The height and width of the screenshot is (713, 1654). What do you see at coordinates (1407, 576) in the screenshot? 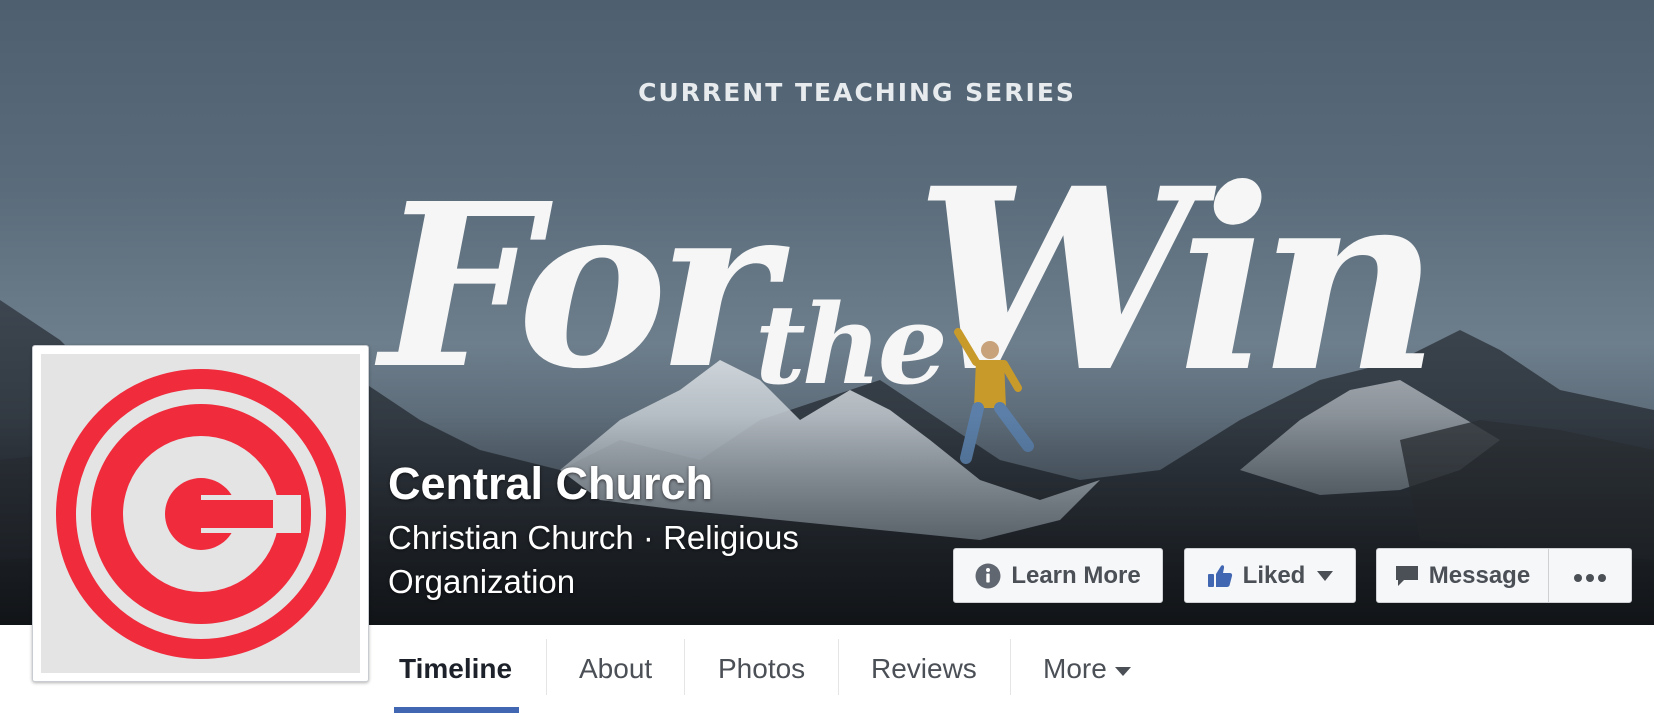
I see `message-icon` at bounding box center [1407, 576].